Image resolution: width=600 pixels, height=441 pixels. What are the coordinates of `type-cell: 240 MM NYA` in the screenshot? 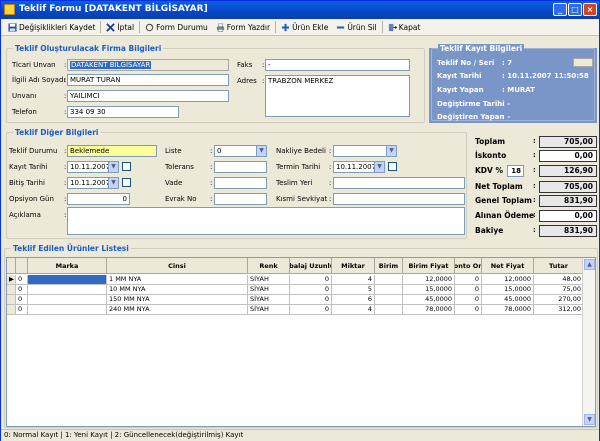 It's located at (177, 310).